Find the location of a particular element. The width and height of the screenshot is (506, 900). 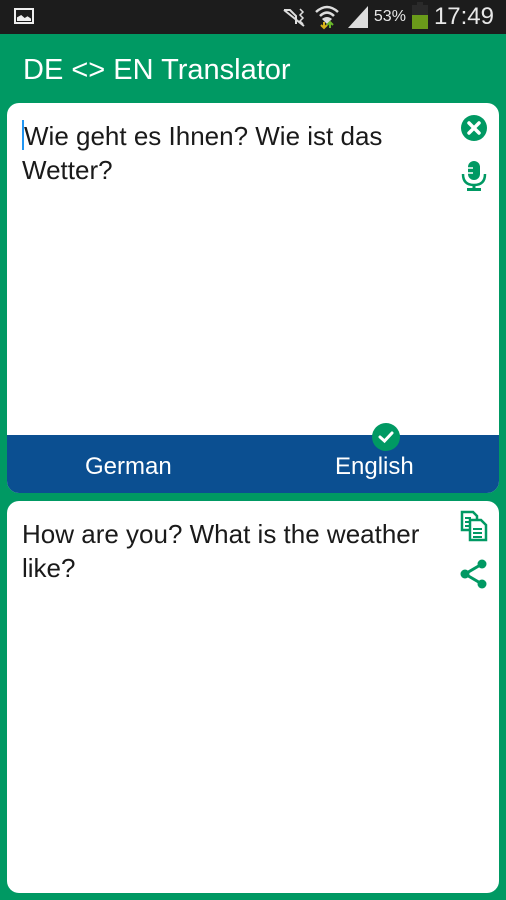

app-bar: DE <> EN Translator is located at coordinates (253, 69).